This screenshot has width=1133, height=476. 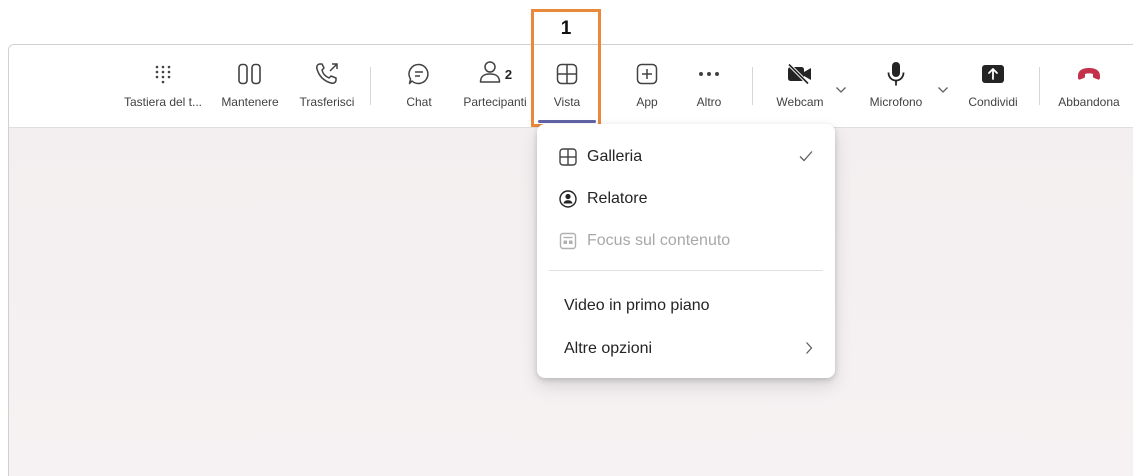 I want to click on grid-view-icon, so click(x=568, y=157).